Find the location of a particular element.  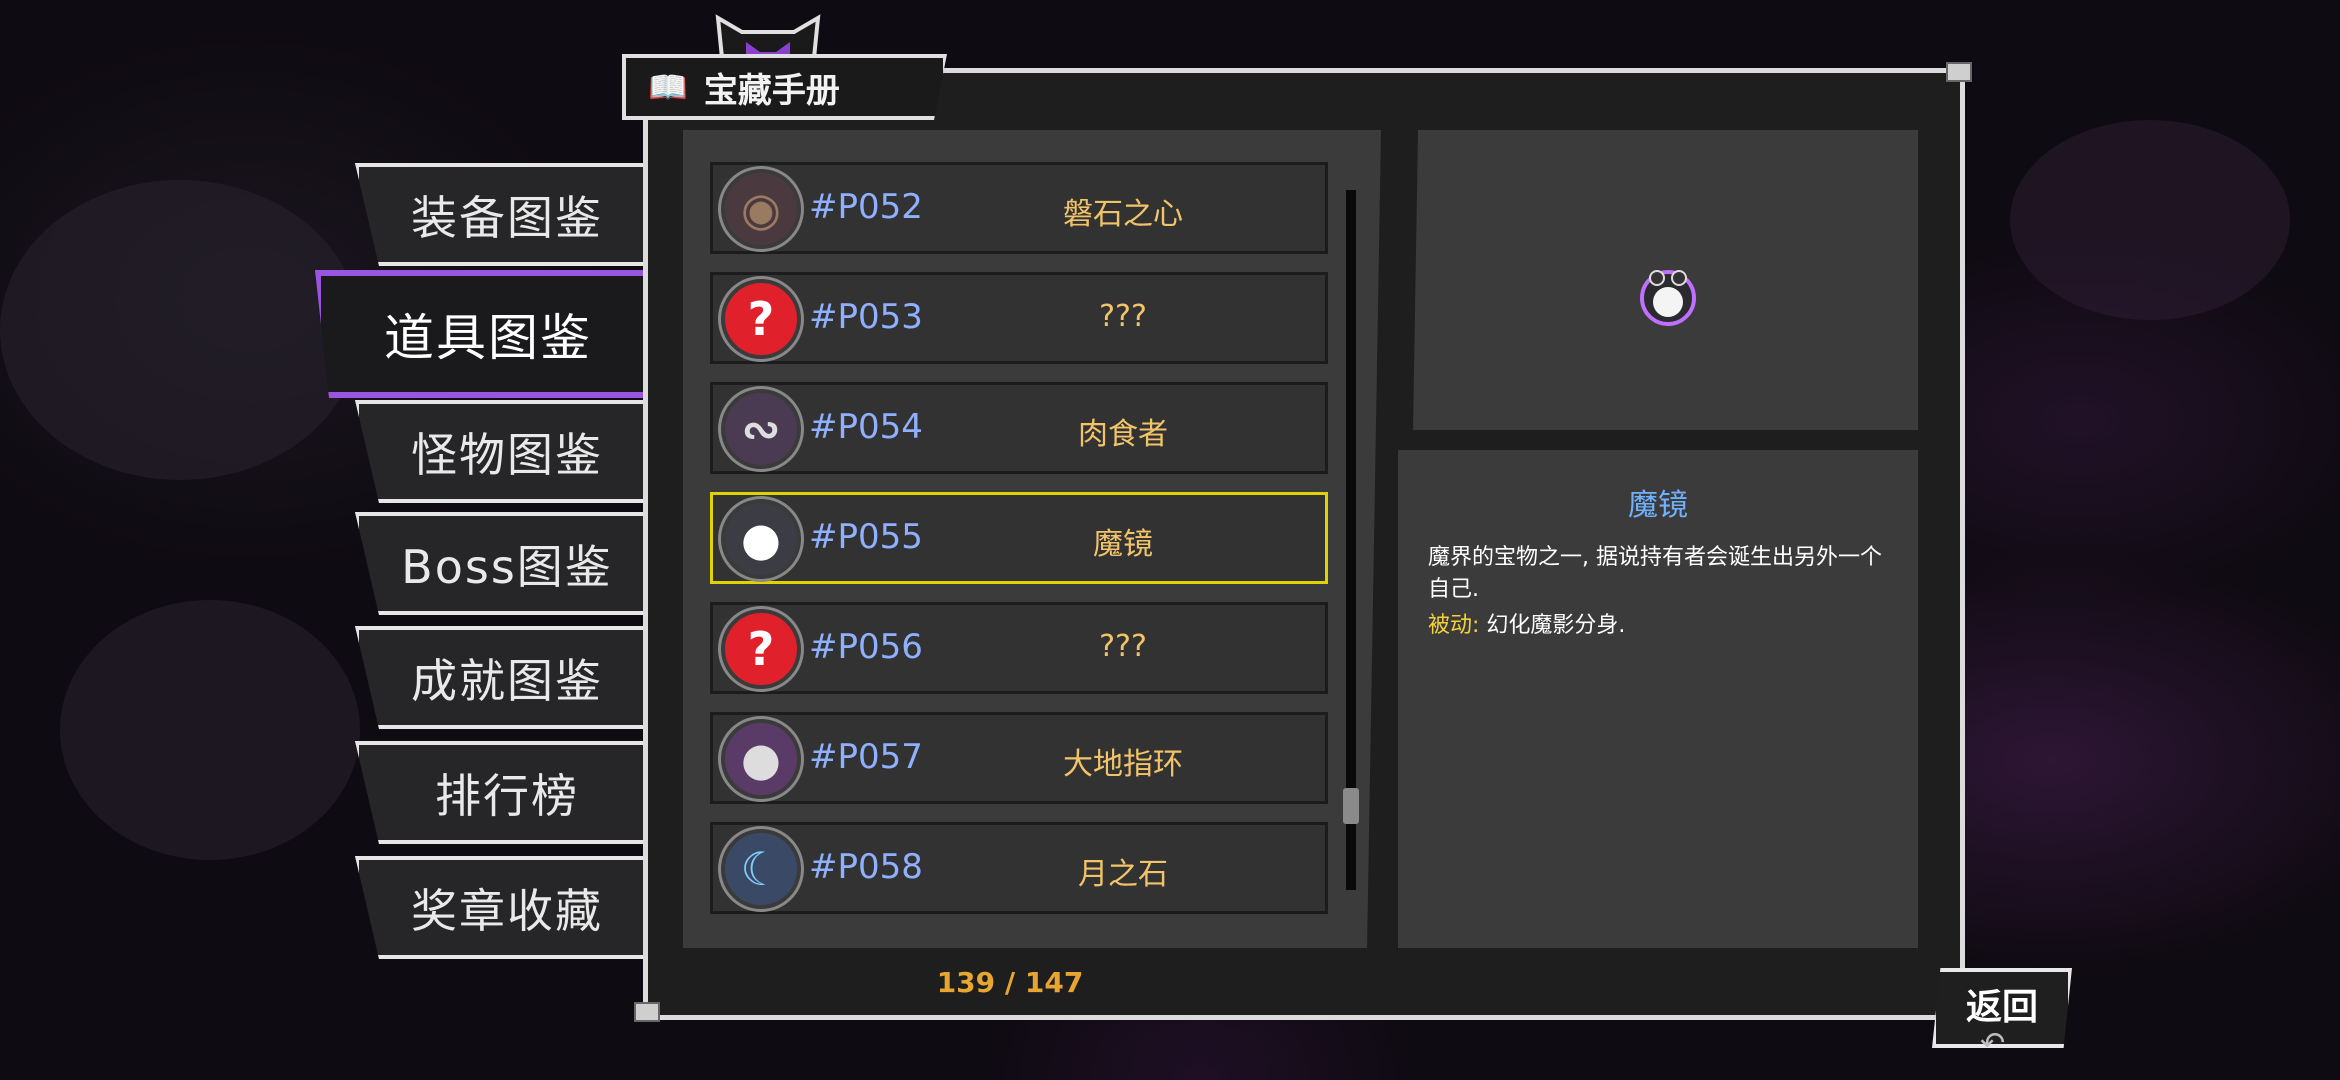

list-item: ◉ #P052 磐石之心 is located at coordinates (1019, 208).